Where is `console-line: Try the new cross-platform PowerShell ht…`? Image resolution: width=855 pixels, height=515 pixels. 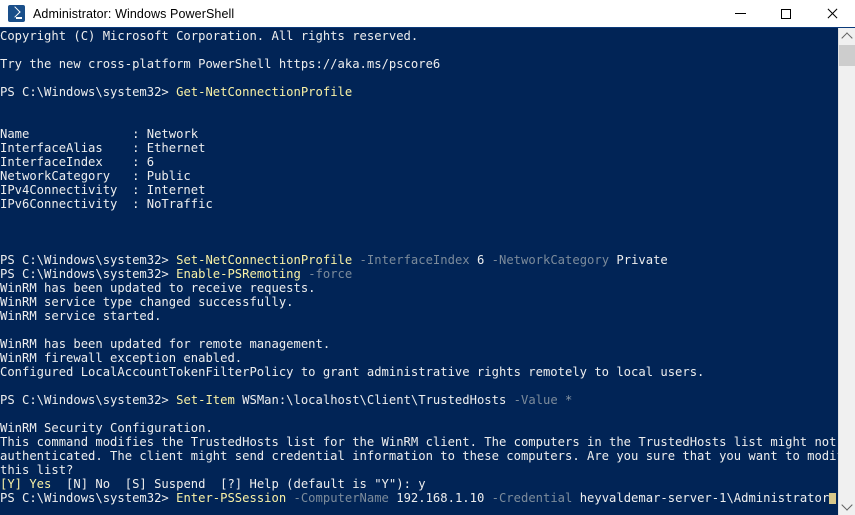 console-line: Try the new cross-platform PowerShell ht… is located at coordinates (220, 64).